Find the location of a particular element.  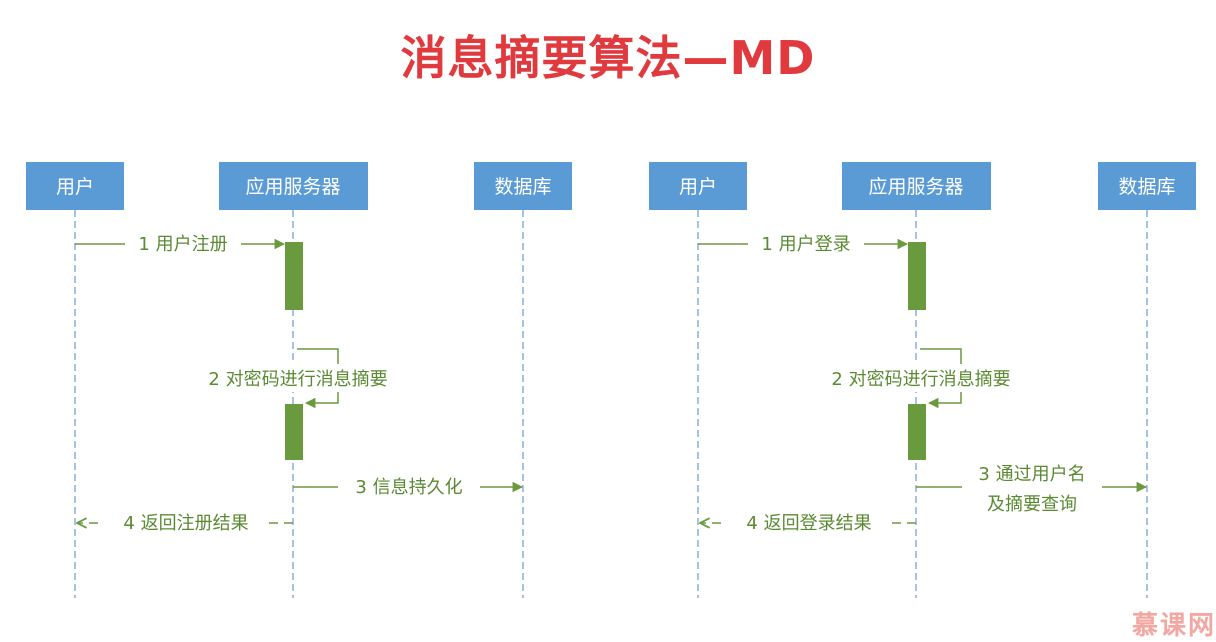

message-1-login: 1 用户登录 is located at coordinates (803, 243).